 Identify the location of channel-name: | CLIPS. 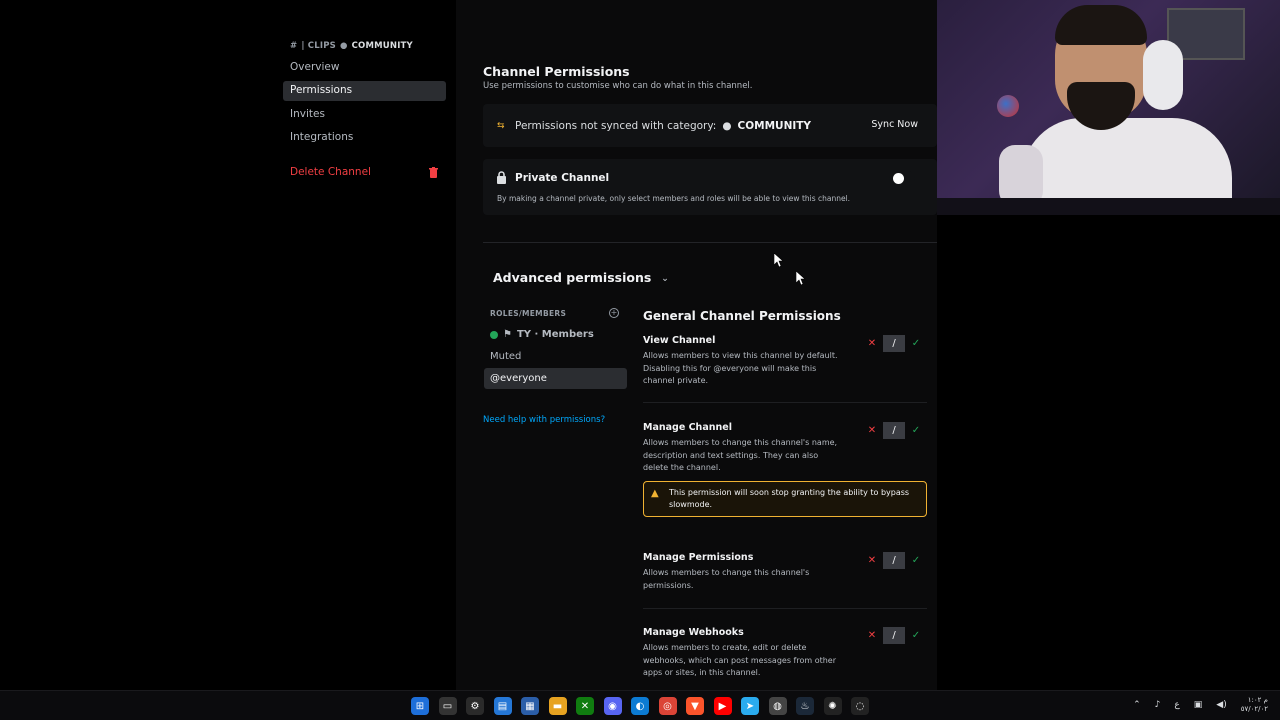
(318, 46).